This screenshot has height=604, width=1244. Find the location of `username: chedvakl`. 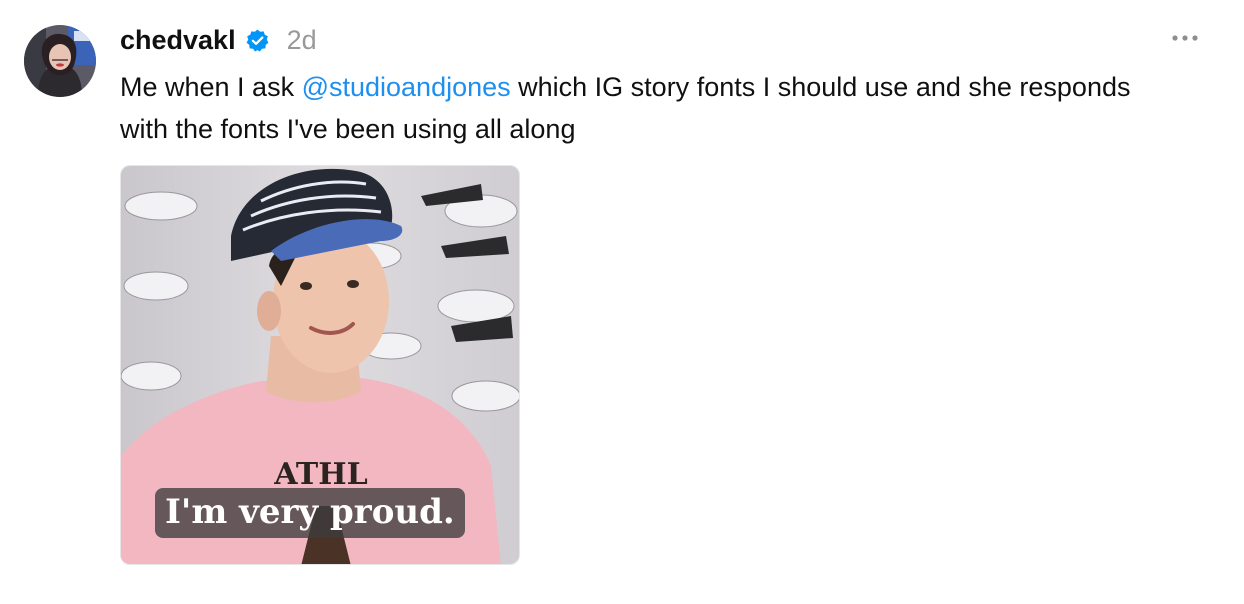

username: chedvakl is located at coordinates (178, 40).